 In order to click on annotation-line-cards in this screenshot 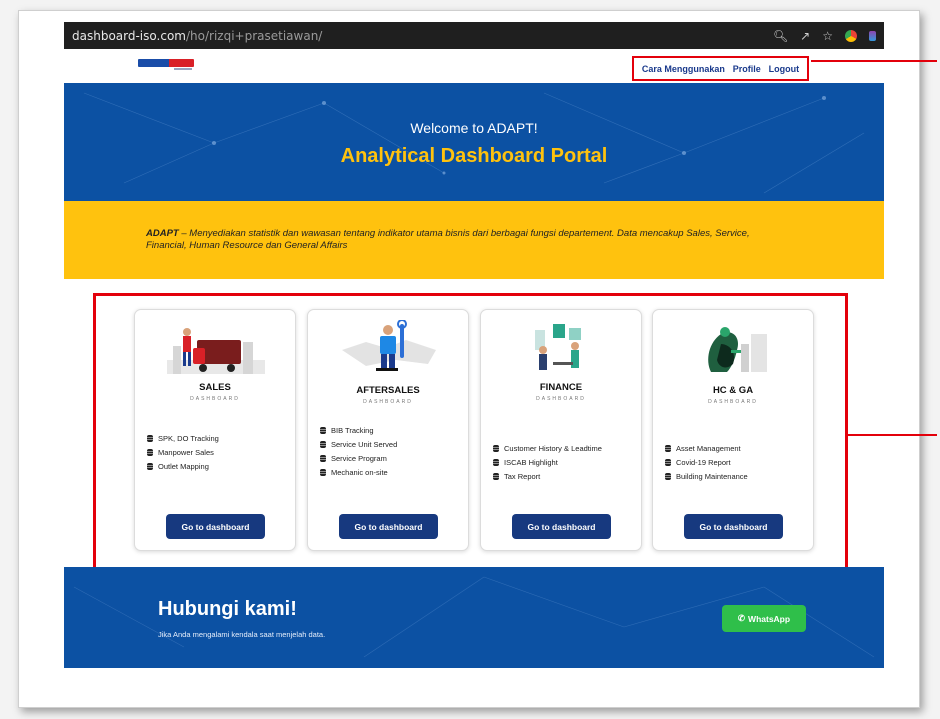, I will do `click(892, 435)`.